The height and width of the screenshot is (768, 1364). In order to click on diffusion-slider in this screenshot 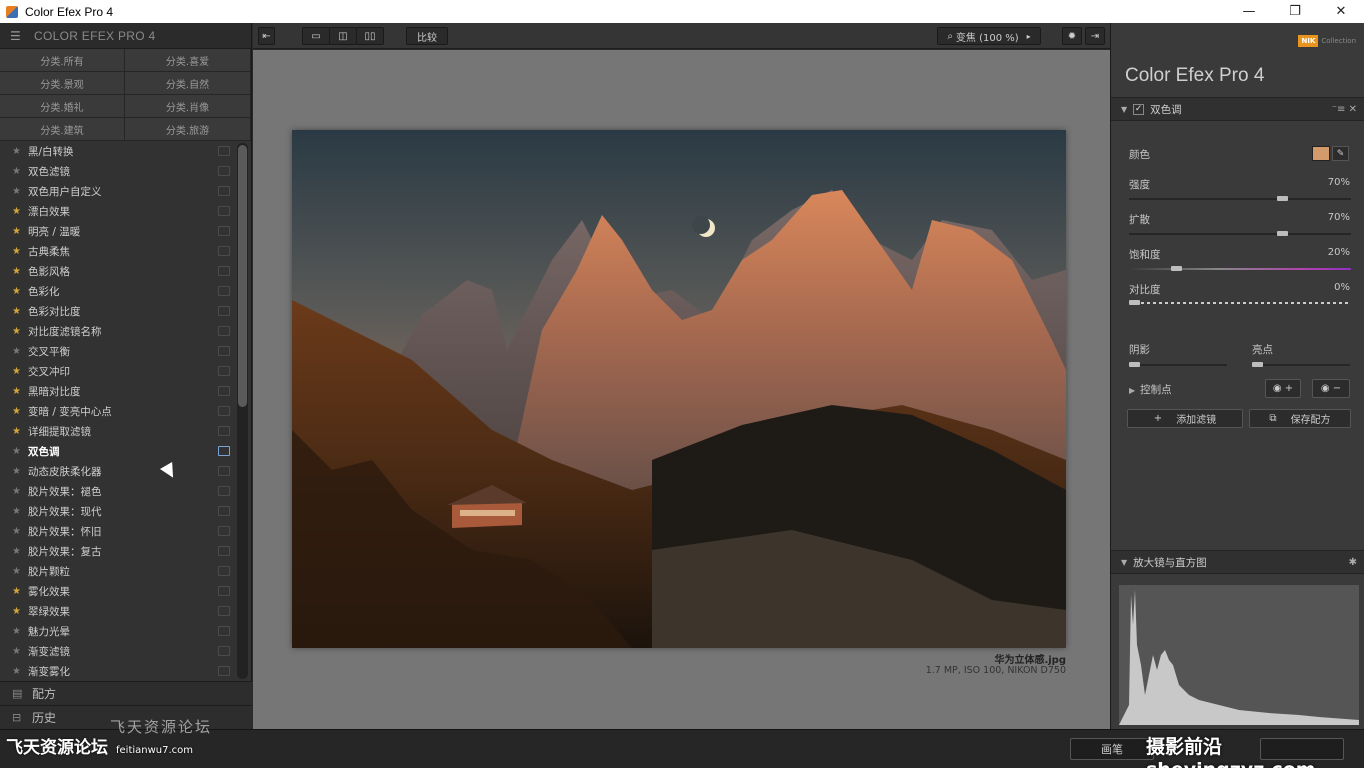, I will do `click(1240, 233)`.